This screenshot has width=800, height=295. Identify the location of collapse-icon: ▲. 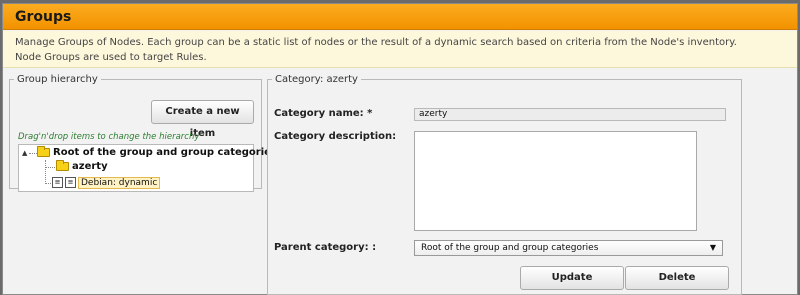
(24, 153).